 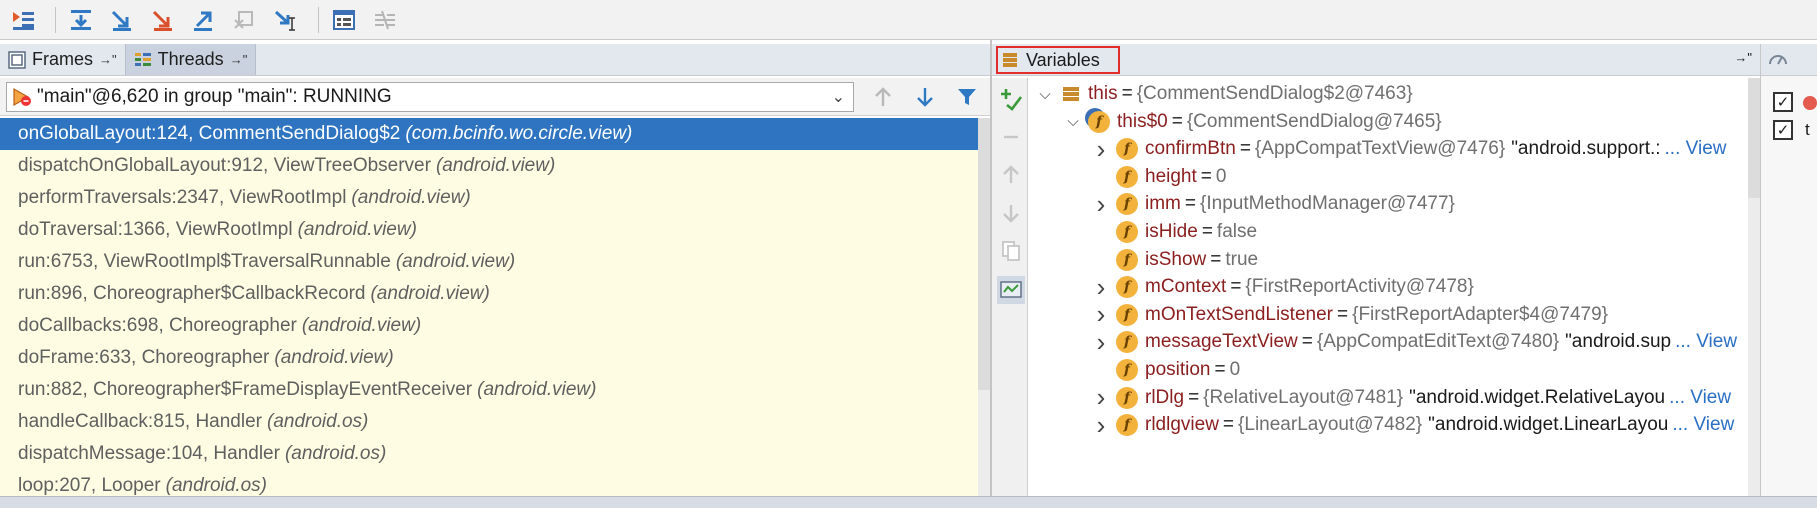 What do you see at coordinates (239, 59) in the screenshot?
I see `tab-threads-pin: →"` at bounding box center [239, 59].